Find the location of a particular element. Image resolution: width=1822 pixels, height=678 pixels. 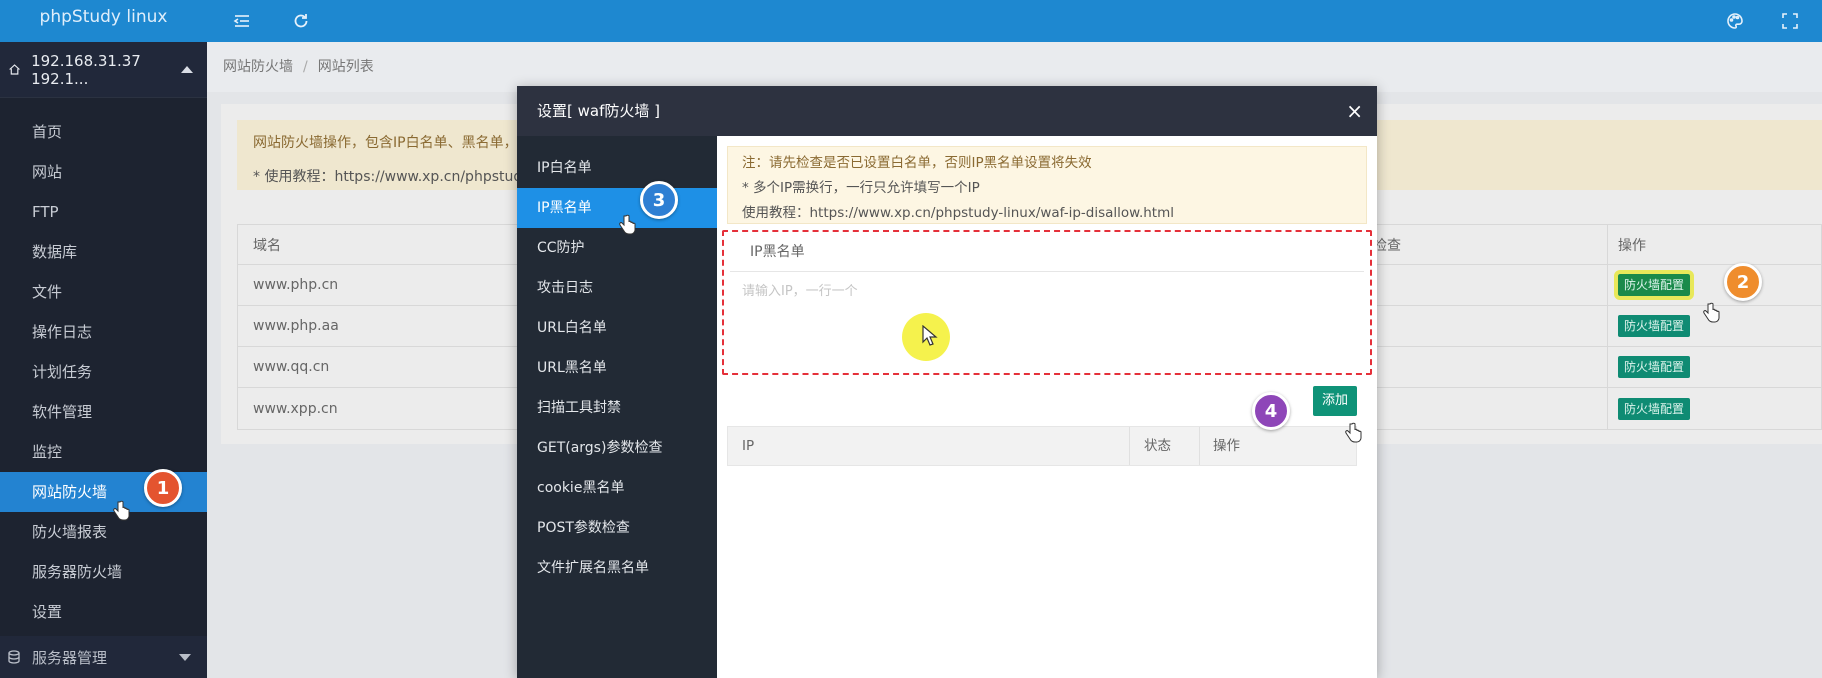

header-check: 检查 is located at coordinates (1387, 245).